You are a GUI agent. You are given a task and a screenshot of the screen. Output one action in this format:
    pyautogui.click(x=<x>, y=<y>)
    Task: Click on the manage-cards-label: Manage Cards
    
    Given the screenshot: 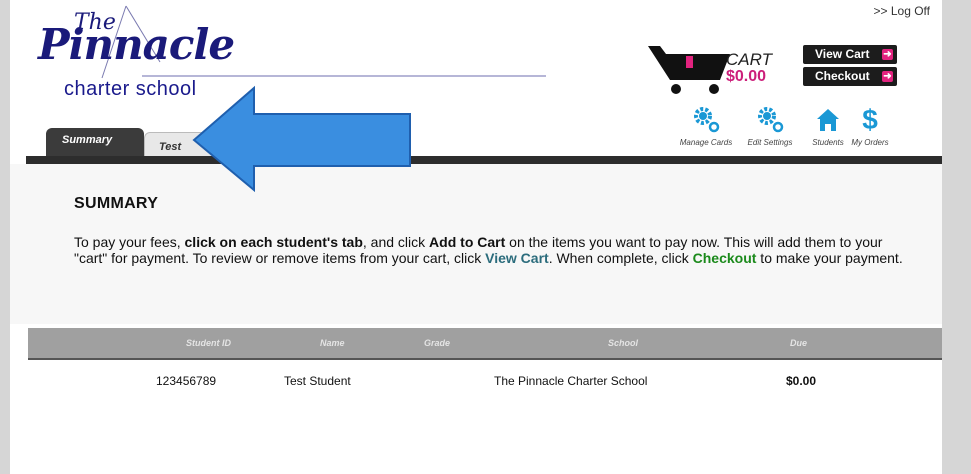 What is the action you would take?
    pyautogui.click(x=706, y=142)
    